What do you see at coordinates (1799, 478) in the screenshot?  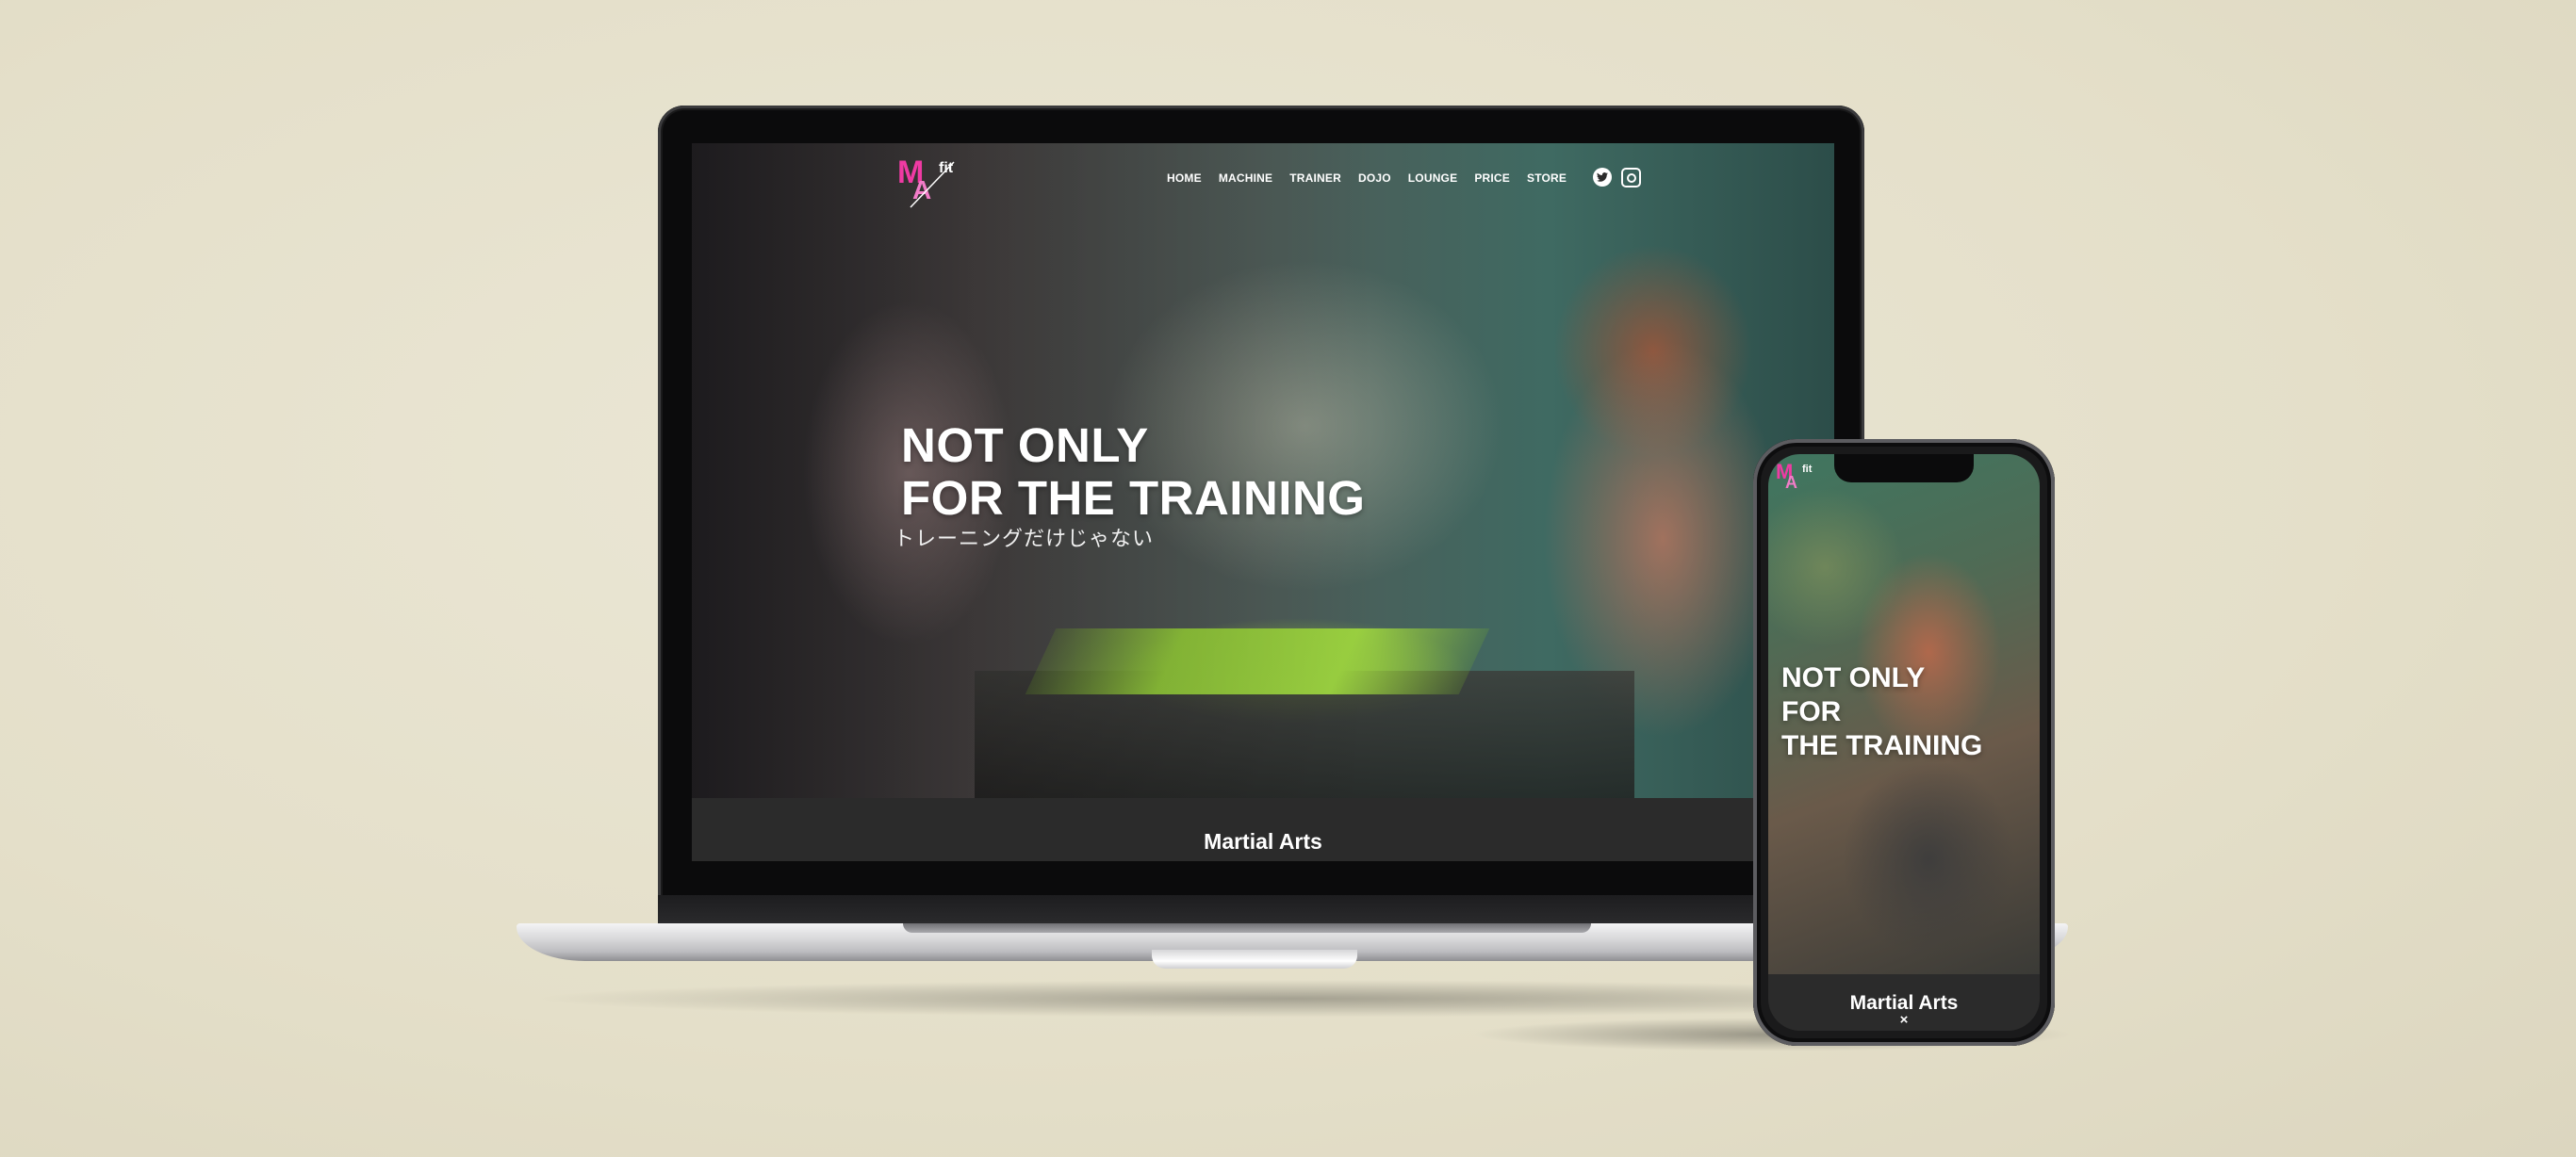 I see `phone-site-logo: M A fit` at bounding box center [1799, 478].